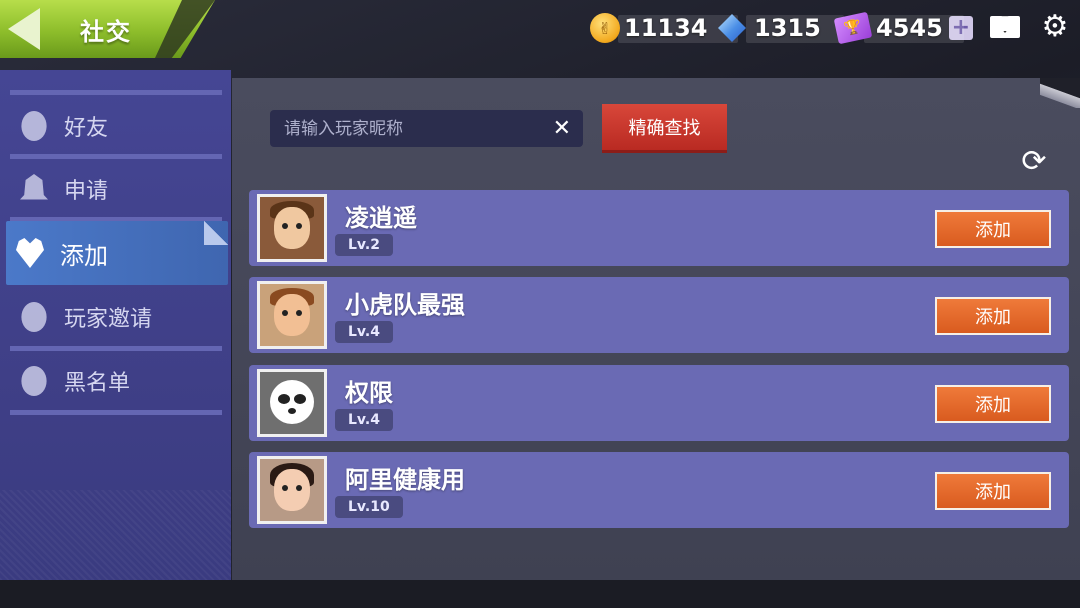 The height and width of the screenshot is (608, 1080). Describe the element at coordinates (369, 393) in the screenshot. I see `player-name: 权限` at that location.